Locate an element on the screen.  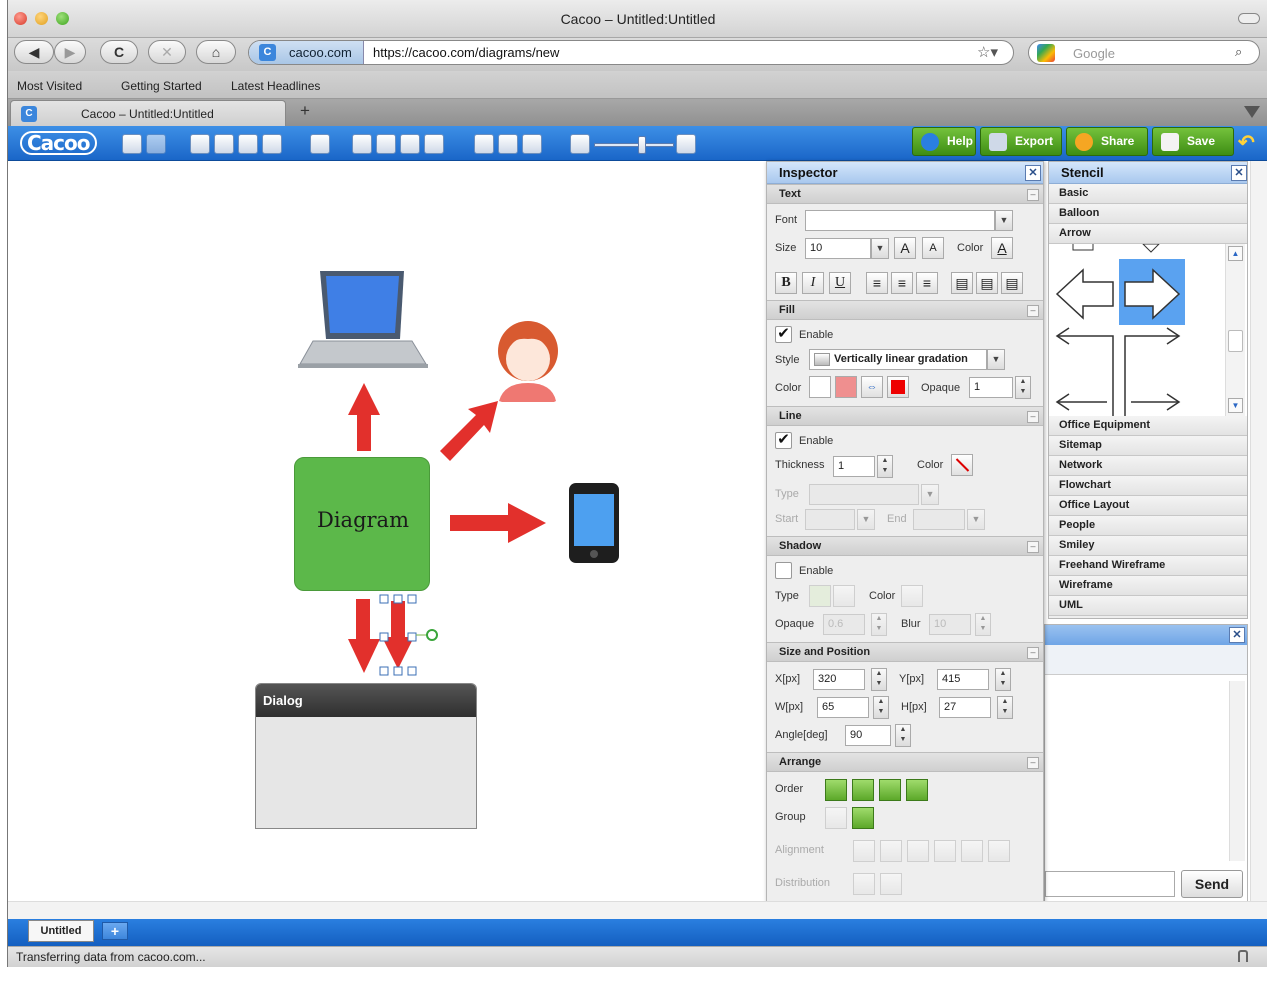
group-icon is located at coordinates (836, 818).